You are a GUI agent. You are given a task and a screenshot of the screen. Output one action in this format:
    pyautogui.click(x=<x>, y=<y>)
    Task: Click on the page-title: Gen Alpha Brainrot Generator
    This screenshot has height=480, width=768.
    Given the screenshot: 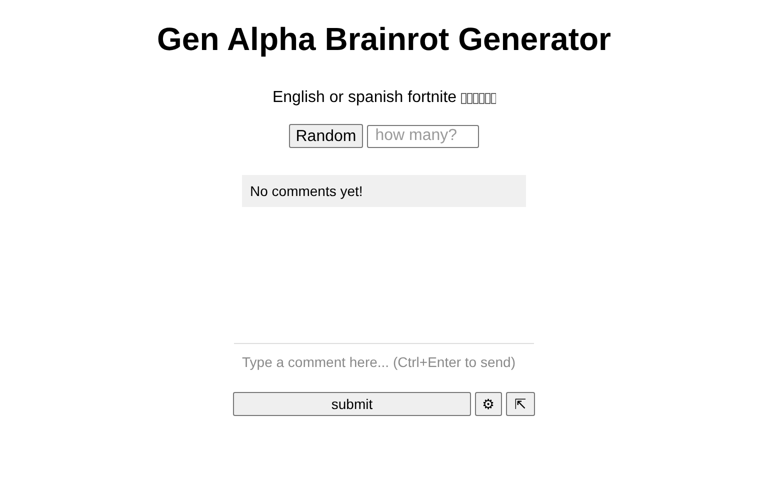 What is the action you would take?
    pyautogui.click(x=384, y=39)
    